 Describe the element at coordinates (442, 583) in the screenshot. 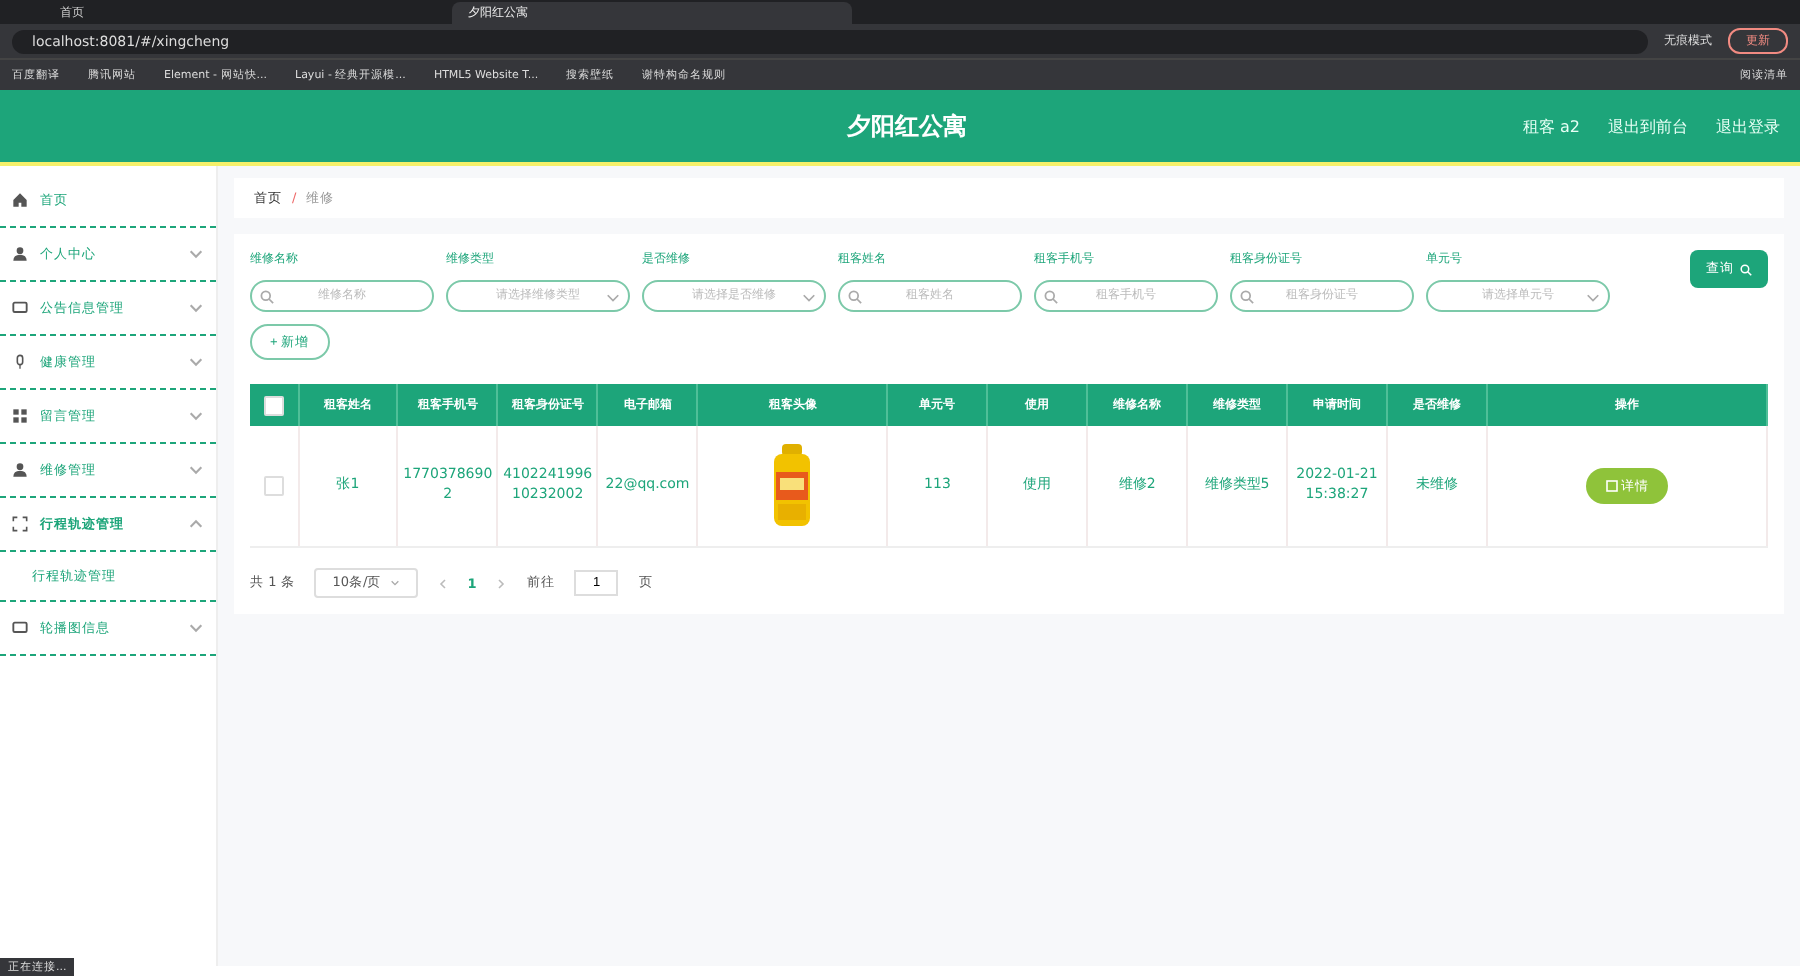

I see `previous-page-icon` at that location.